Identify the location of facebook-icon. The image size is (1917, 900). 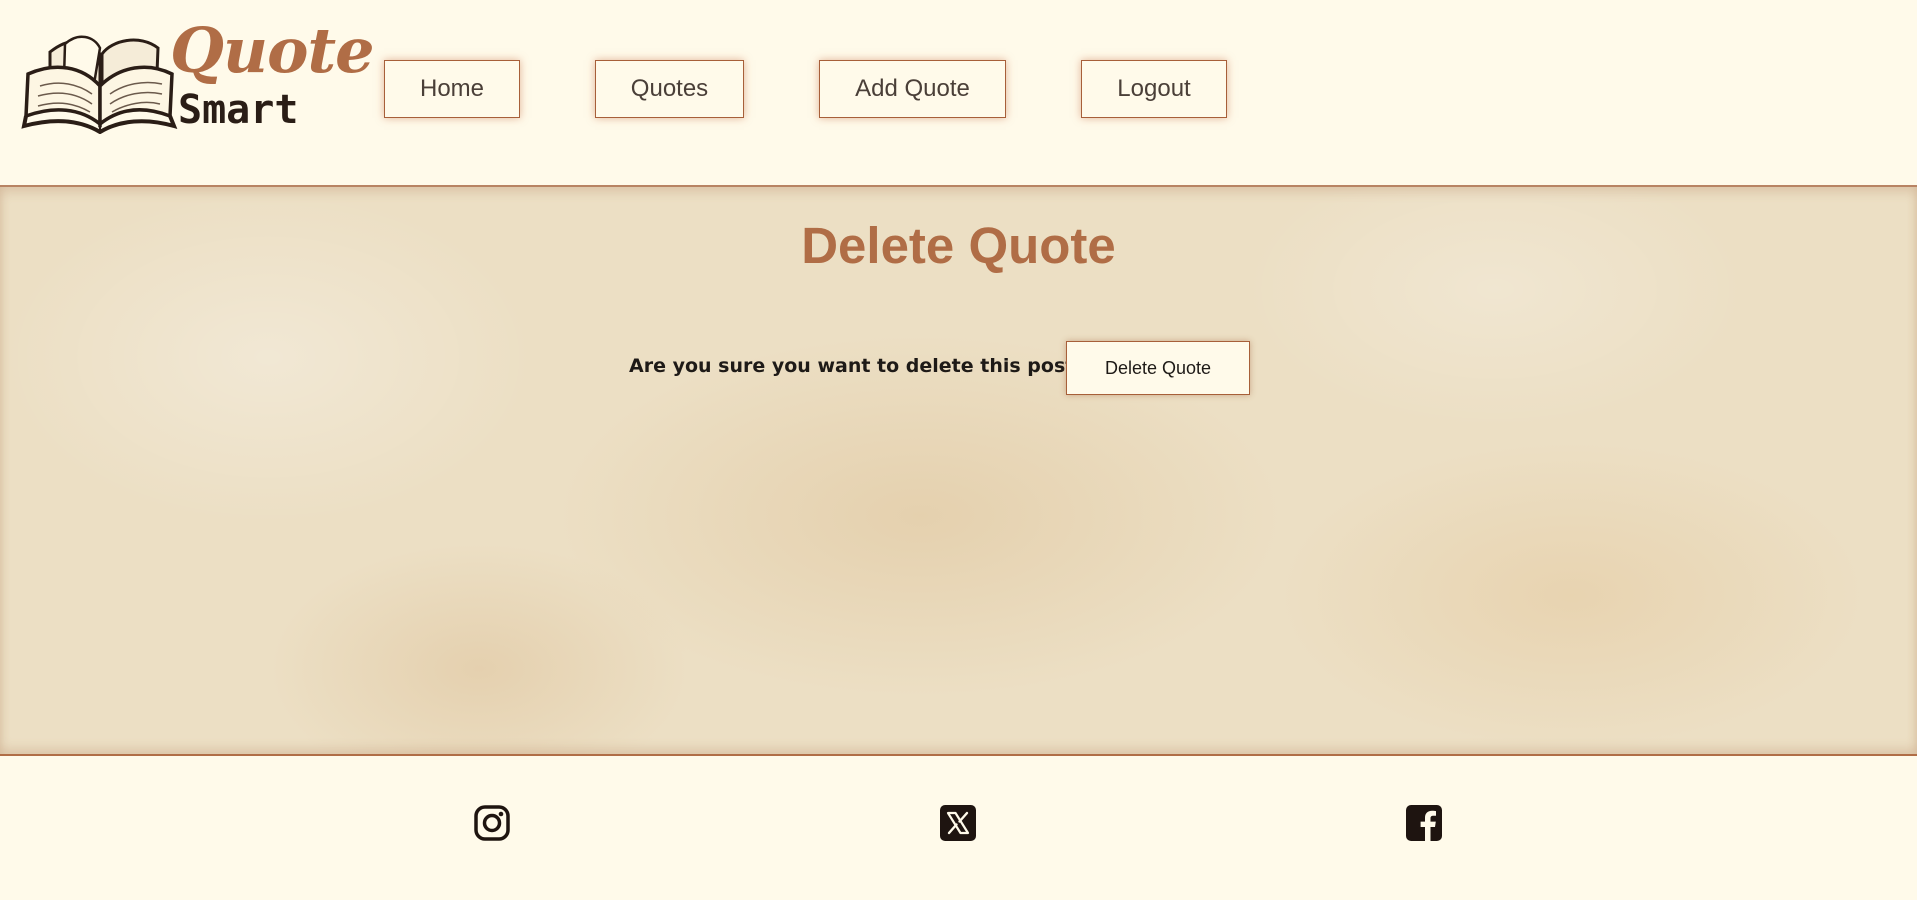
(1424, 823).